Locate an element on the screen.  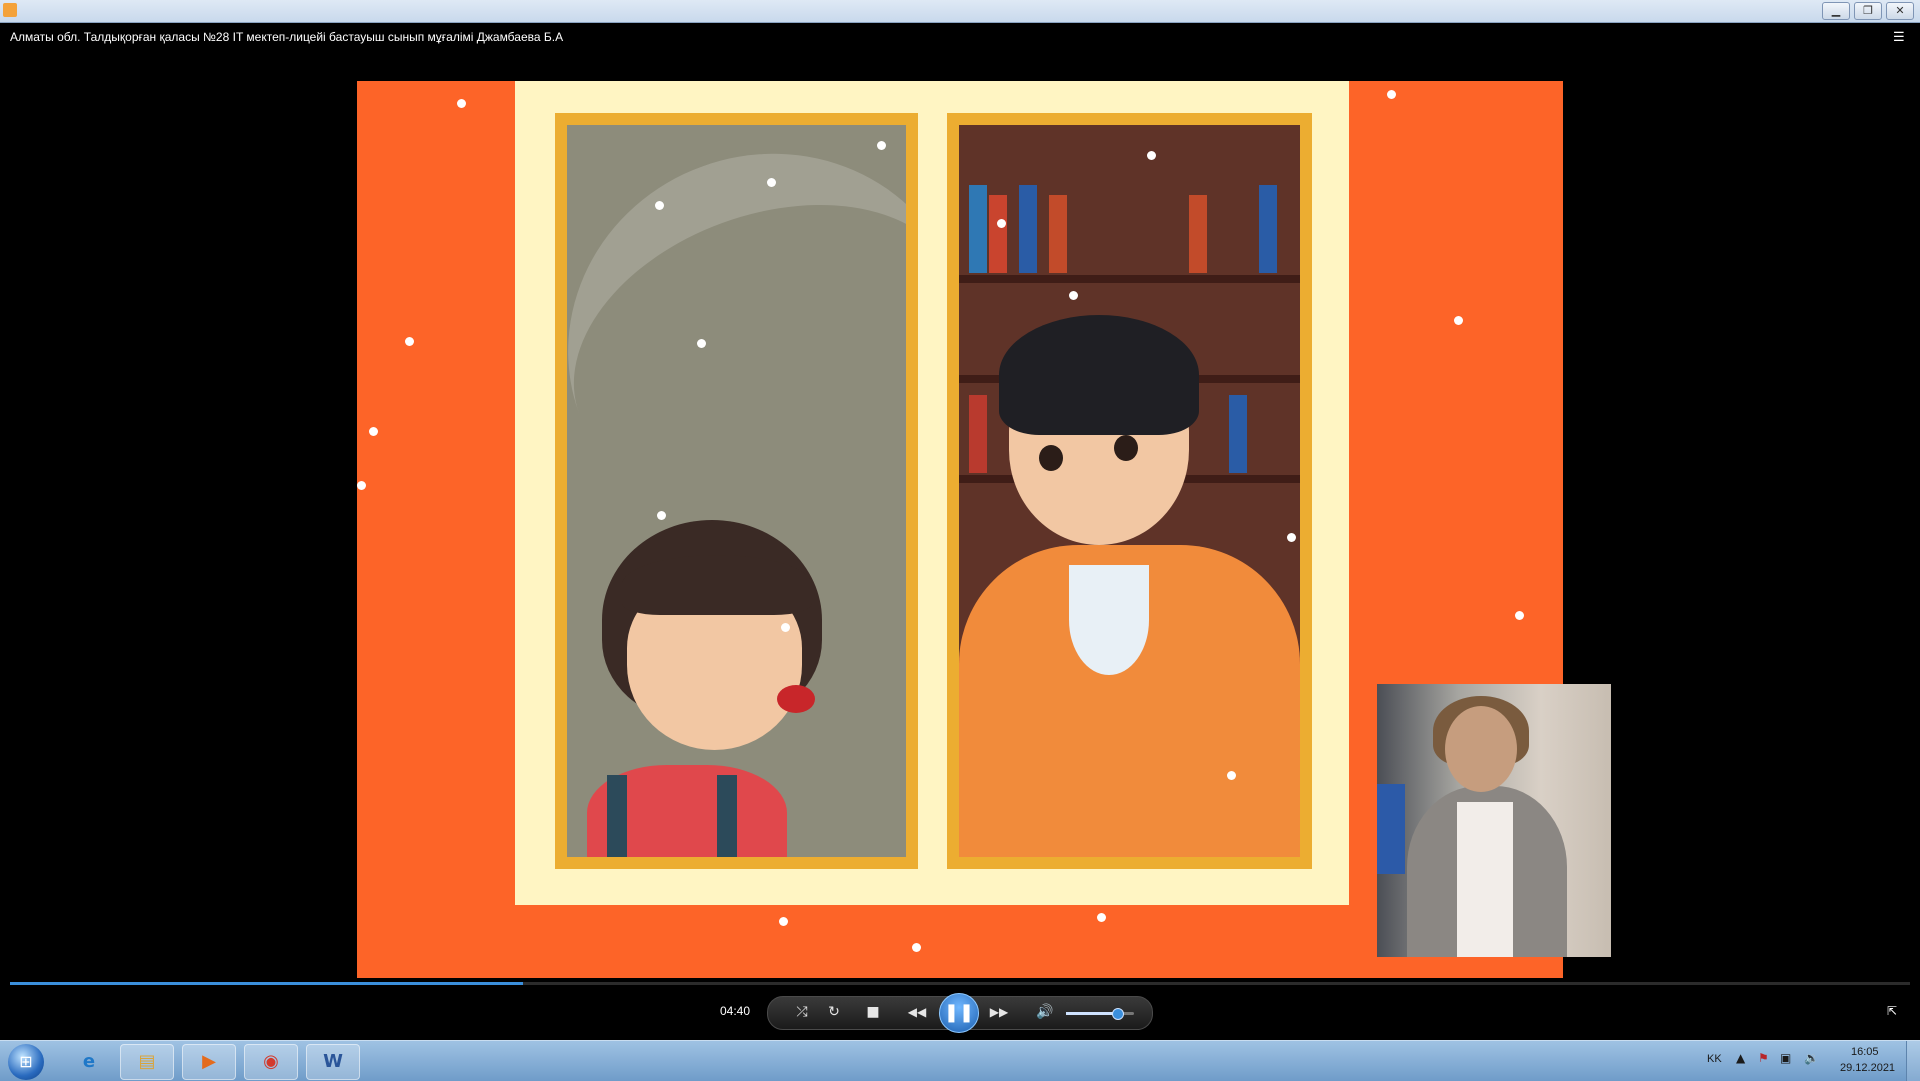
tray-volume-icon: 🔉 is located at coordinates (1811, 1058).